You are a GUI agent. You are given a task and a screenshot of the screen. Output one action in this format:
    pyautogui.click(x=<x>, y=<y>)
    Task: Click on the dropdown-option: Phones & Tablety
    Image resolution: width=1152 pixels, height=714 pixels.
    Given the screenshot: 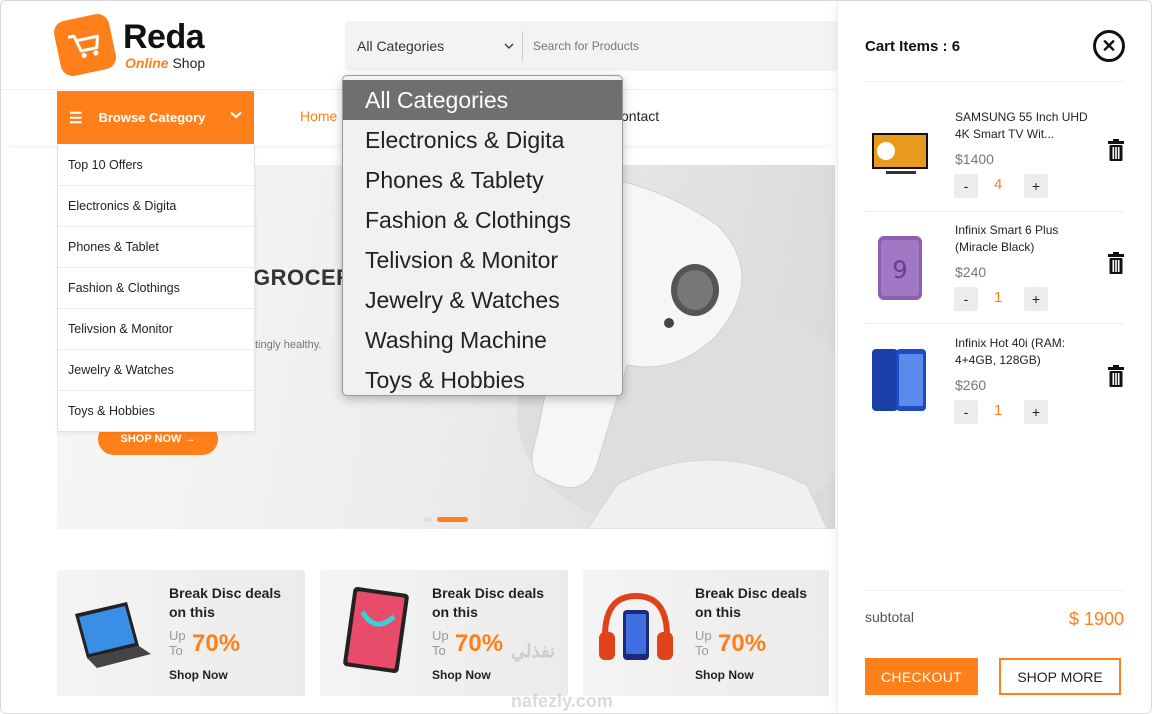 What is the action you would take?
    pyautogui.click(x=482, y=180)
    